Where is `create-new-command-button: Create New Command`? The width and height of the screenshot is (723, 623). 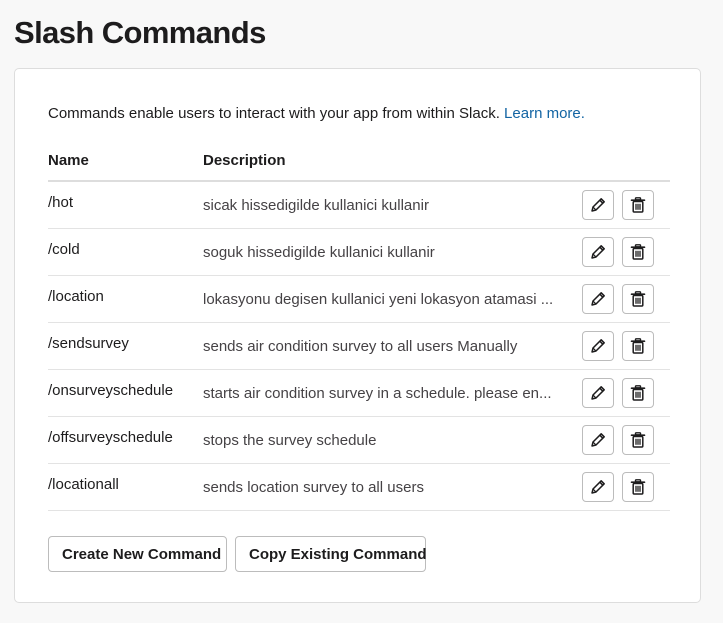 create-new-command-button: Create New Command is located at coordinates (137, 554).